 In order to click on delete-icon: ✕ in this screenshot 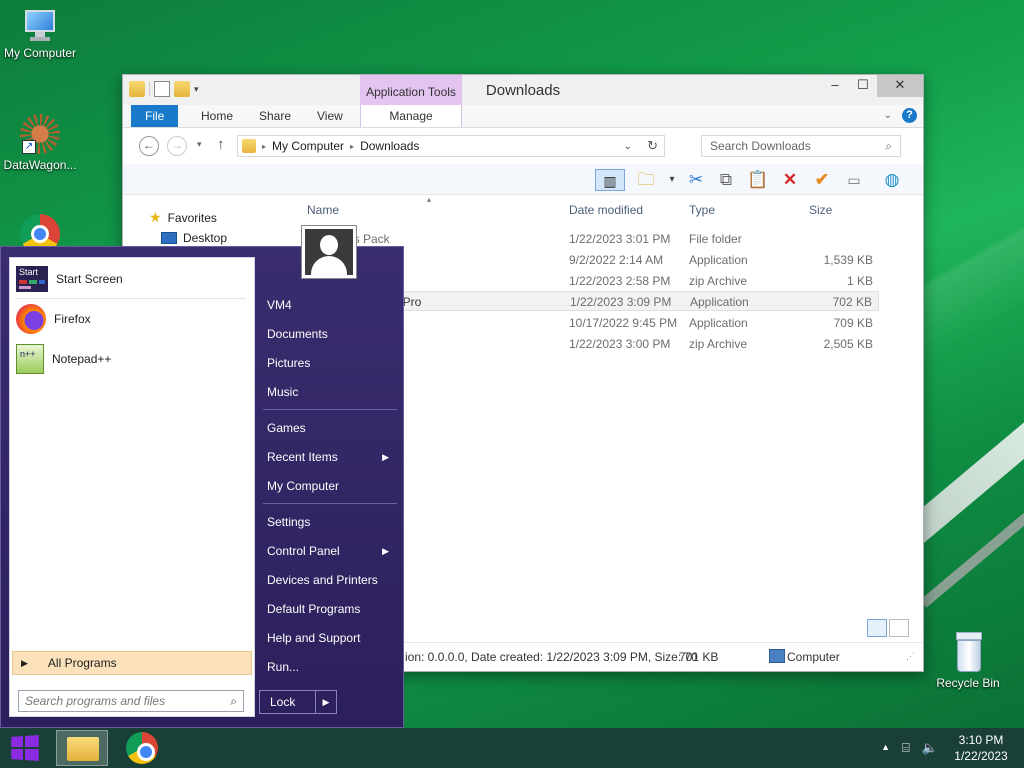, I will do `click(790, 180)`.